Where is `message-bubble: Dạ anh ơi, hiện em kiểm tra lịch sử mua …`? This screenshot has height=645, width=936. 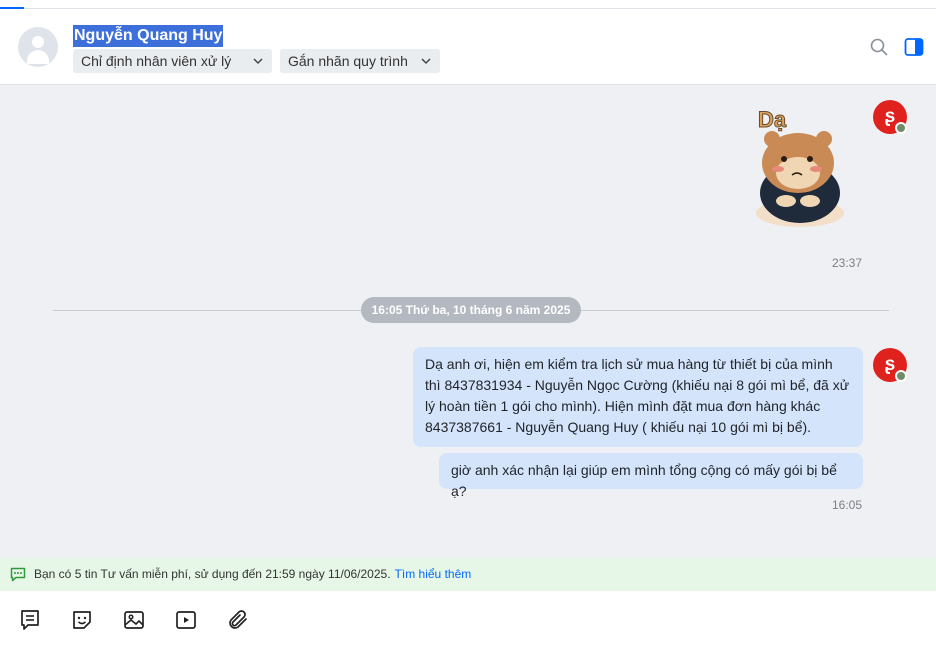 message-bubble: Dạ anh ơi, hiện em kiểm tra lịch sử mua … is located at coordinates (638, 397).